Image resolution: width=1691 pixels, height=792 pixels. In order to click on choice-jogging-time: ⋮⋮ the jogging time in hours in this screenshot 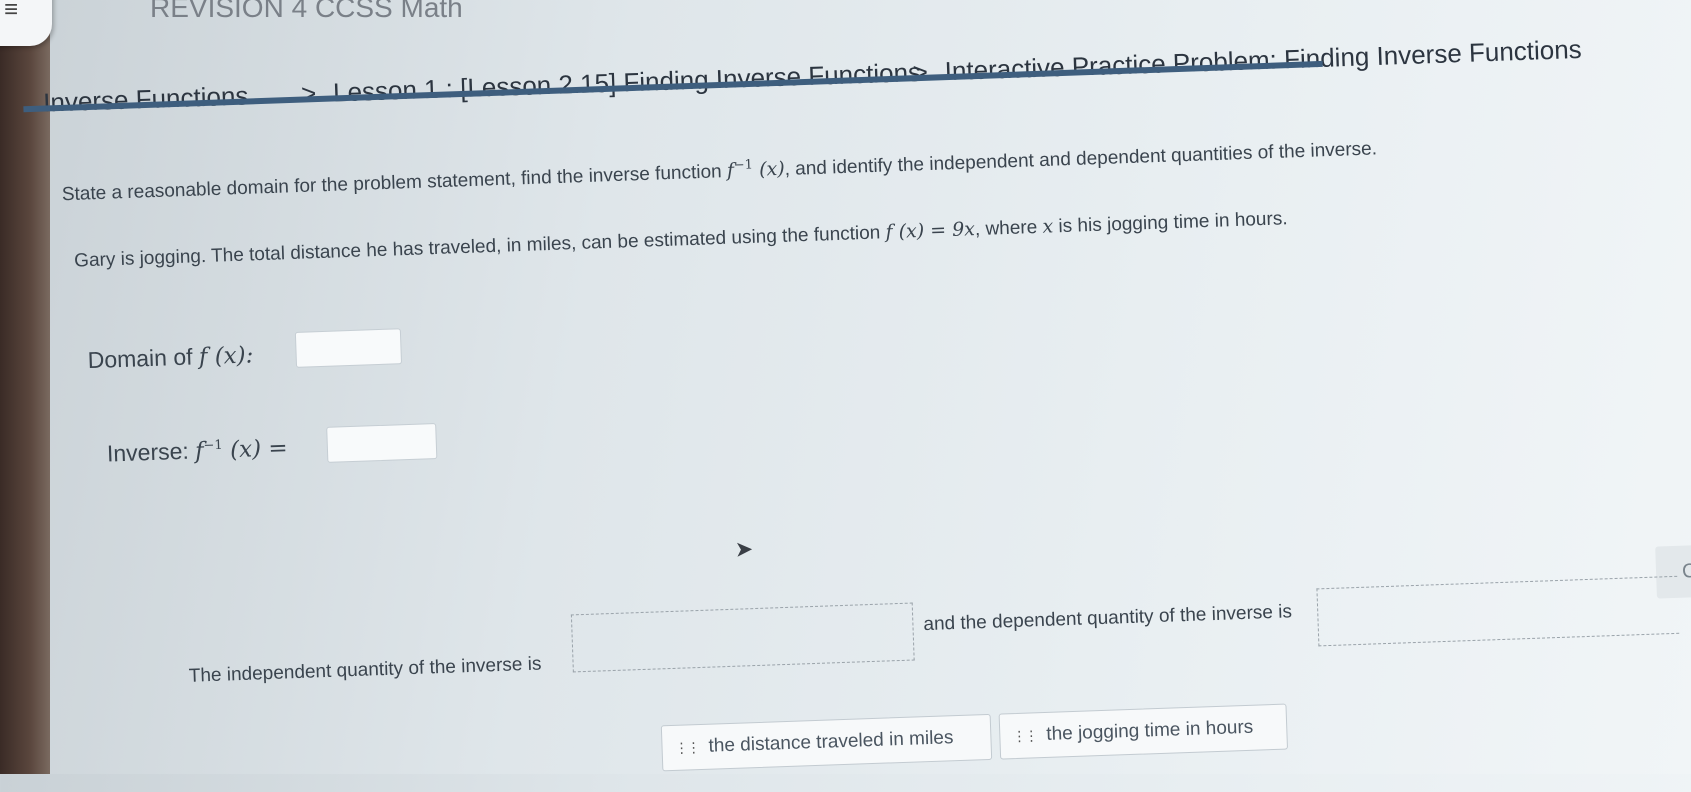, I will do `click(1143, 731)`.